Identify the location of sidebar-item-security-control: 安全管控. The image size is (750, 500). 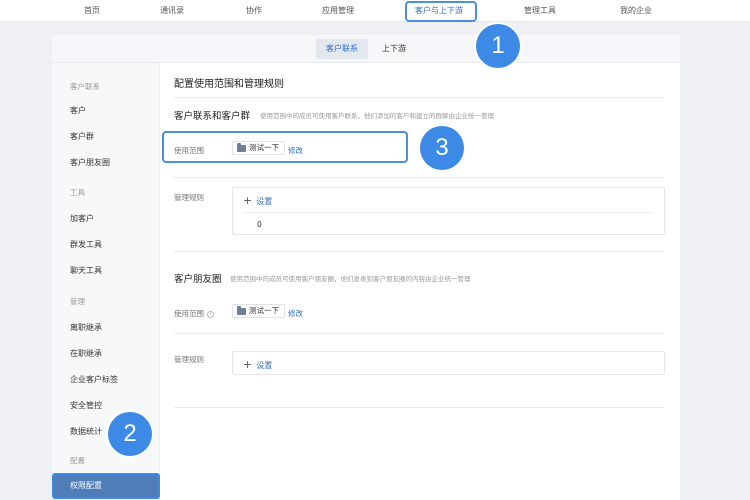
(86, 405).